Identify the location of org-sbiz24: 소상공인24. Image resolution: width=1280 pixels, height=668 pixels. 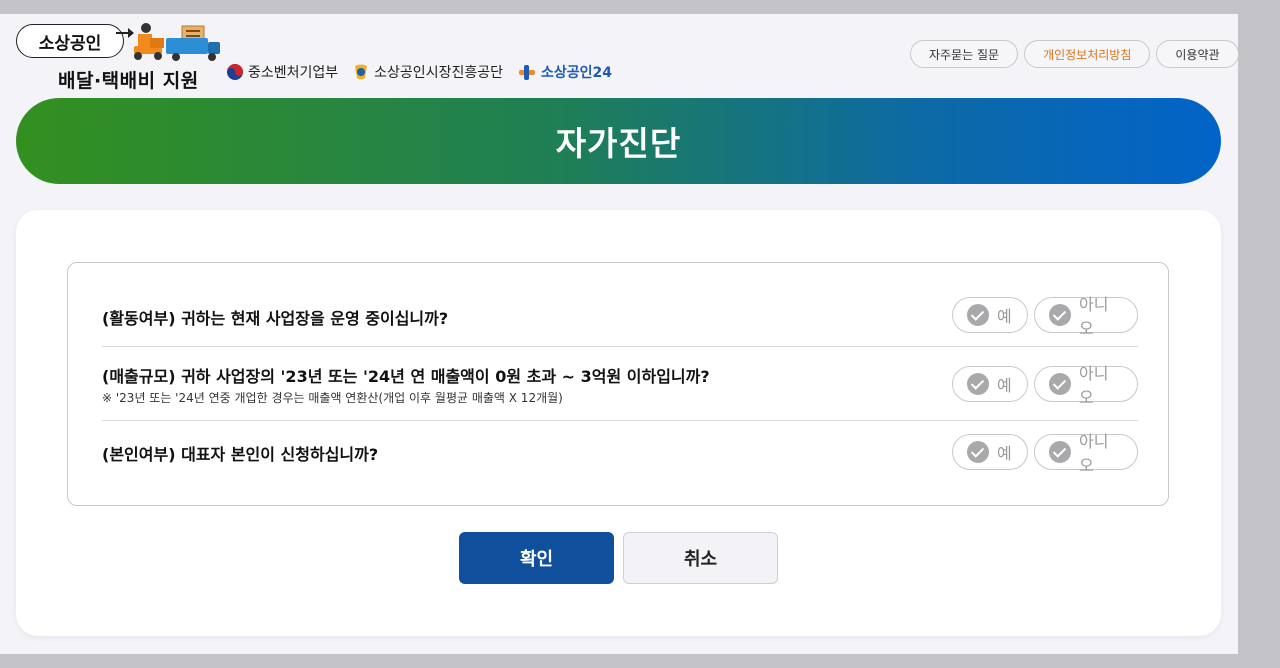
(564, 72).